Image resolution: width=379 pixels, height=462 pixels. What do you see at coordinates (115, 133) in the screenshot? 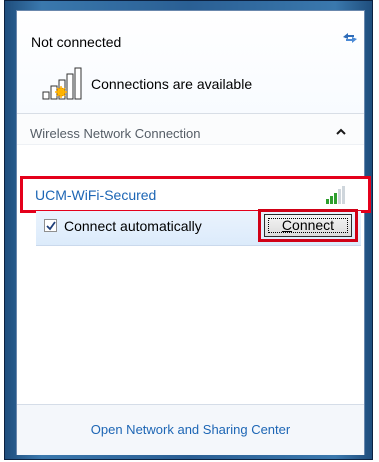
I see `wireless-section-title: Wireless Network Connection` at bounding box center [115, 133].